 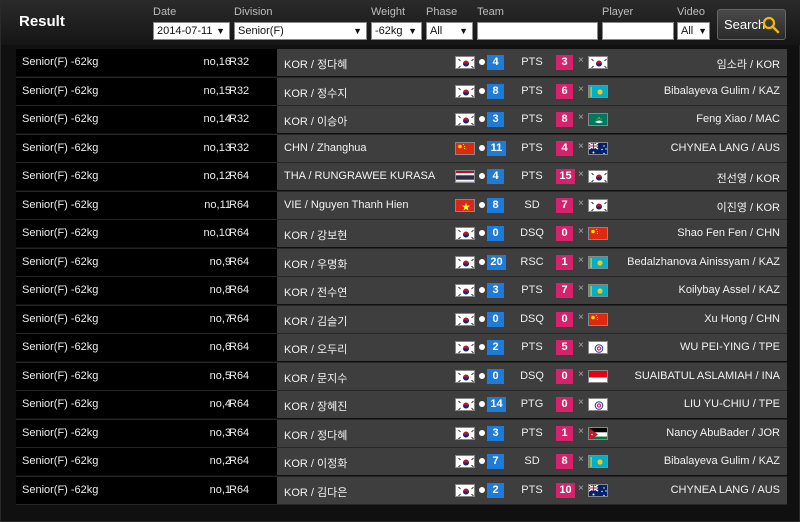 I want to click on match-result: KOR / 이승아 3 PTS 8 × Feng Xiao / MAC, so click(x=532, y=119).